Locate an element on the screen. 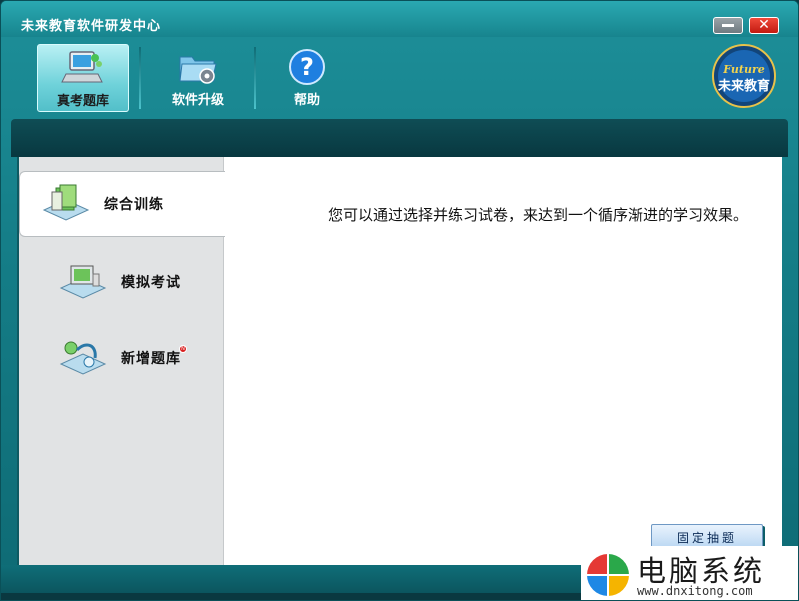 The height and width of the screenshot is (601, 799). toolbar-item-exam-bank: 真考题库 is located at coordinates (83, 78).